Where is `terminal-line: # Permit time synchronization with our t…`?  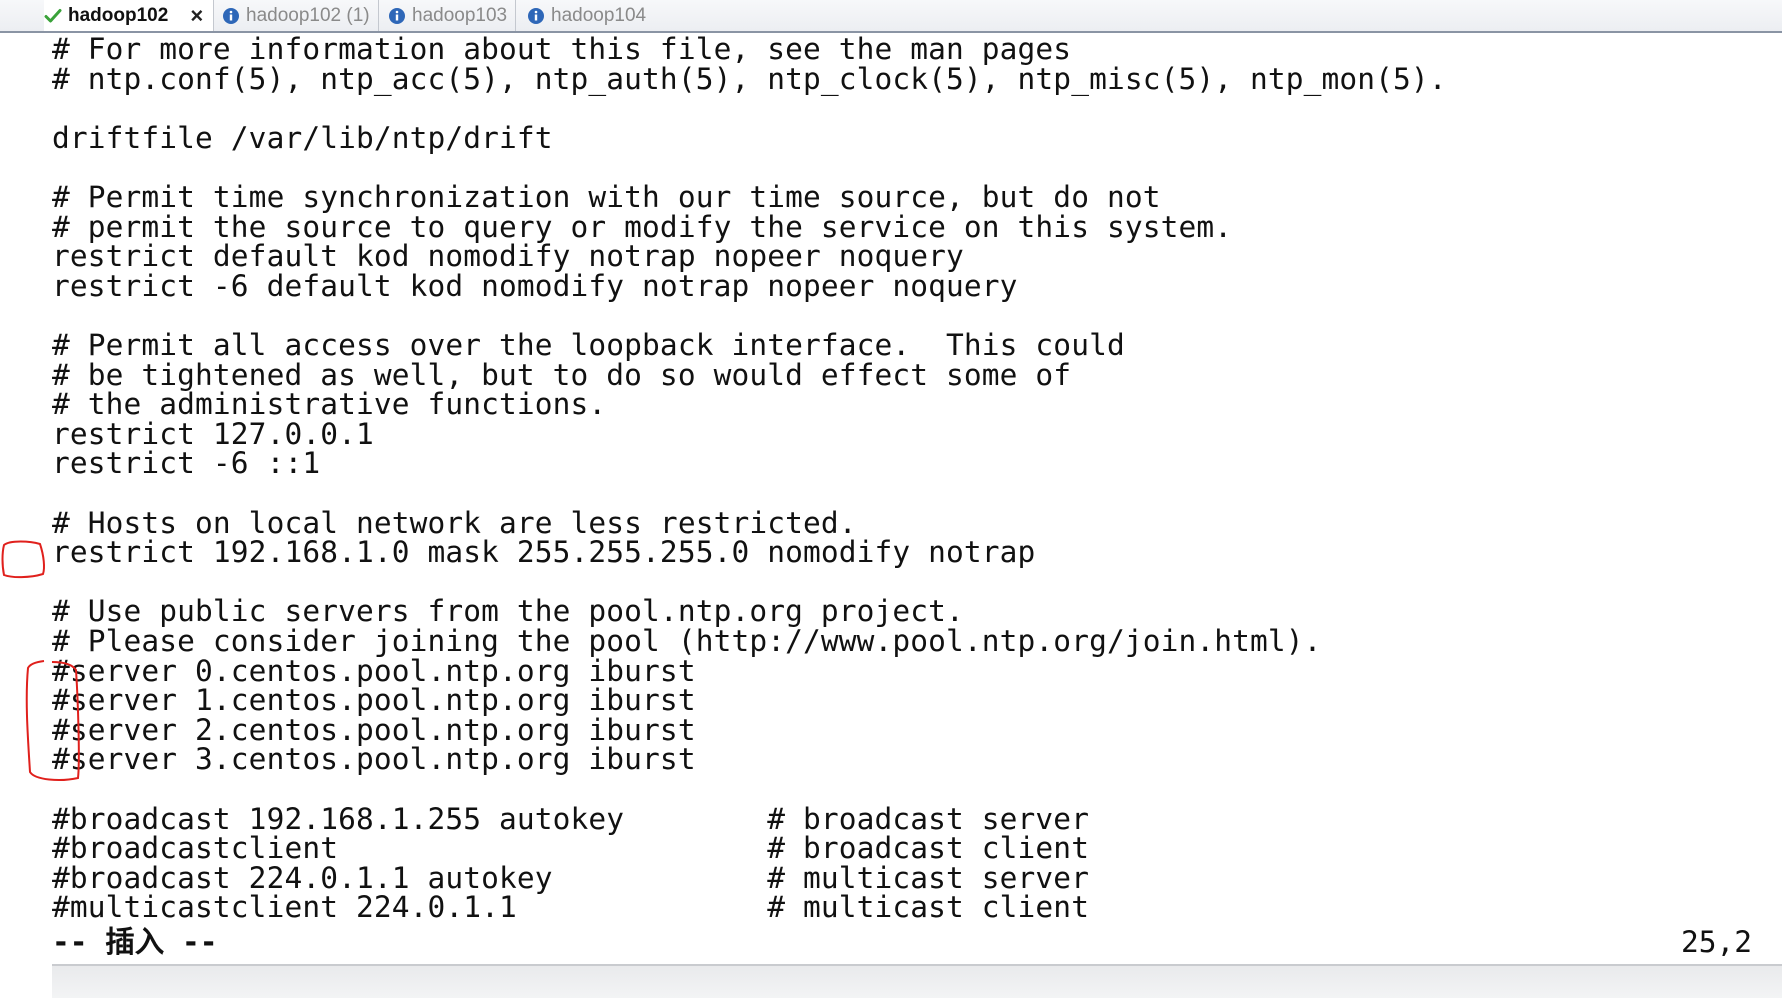
terminal-line: # Permit time synchronization with our t… is located at coordinates (606, 197).